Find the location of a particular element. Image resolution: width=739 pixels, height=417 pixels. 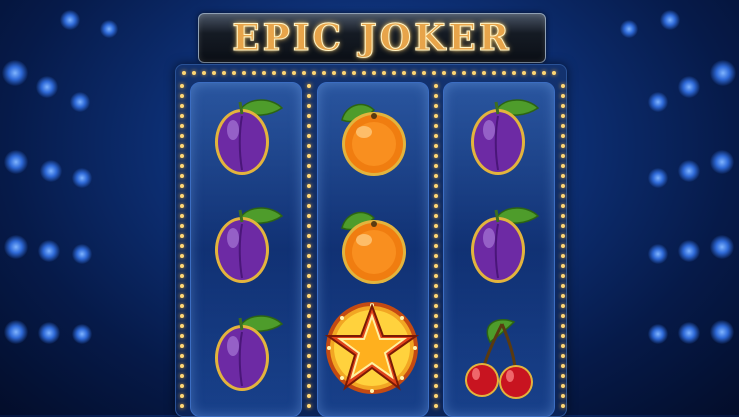

orange-icon is located at coordinates (373, 139).